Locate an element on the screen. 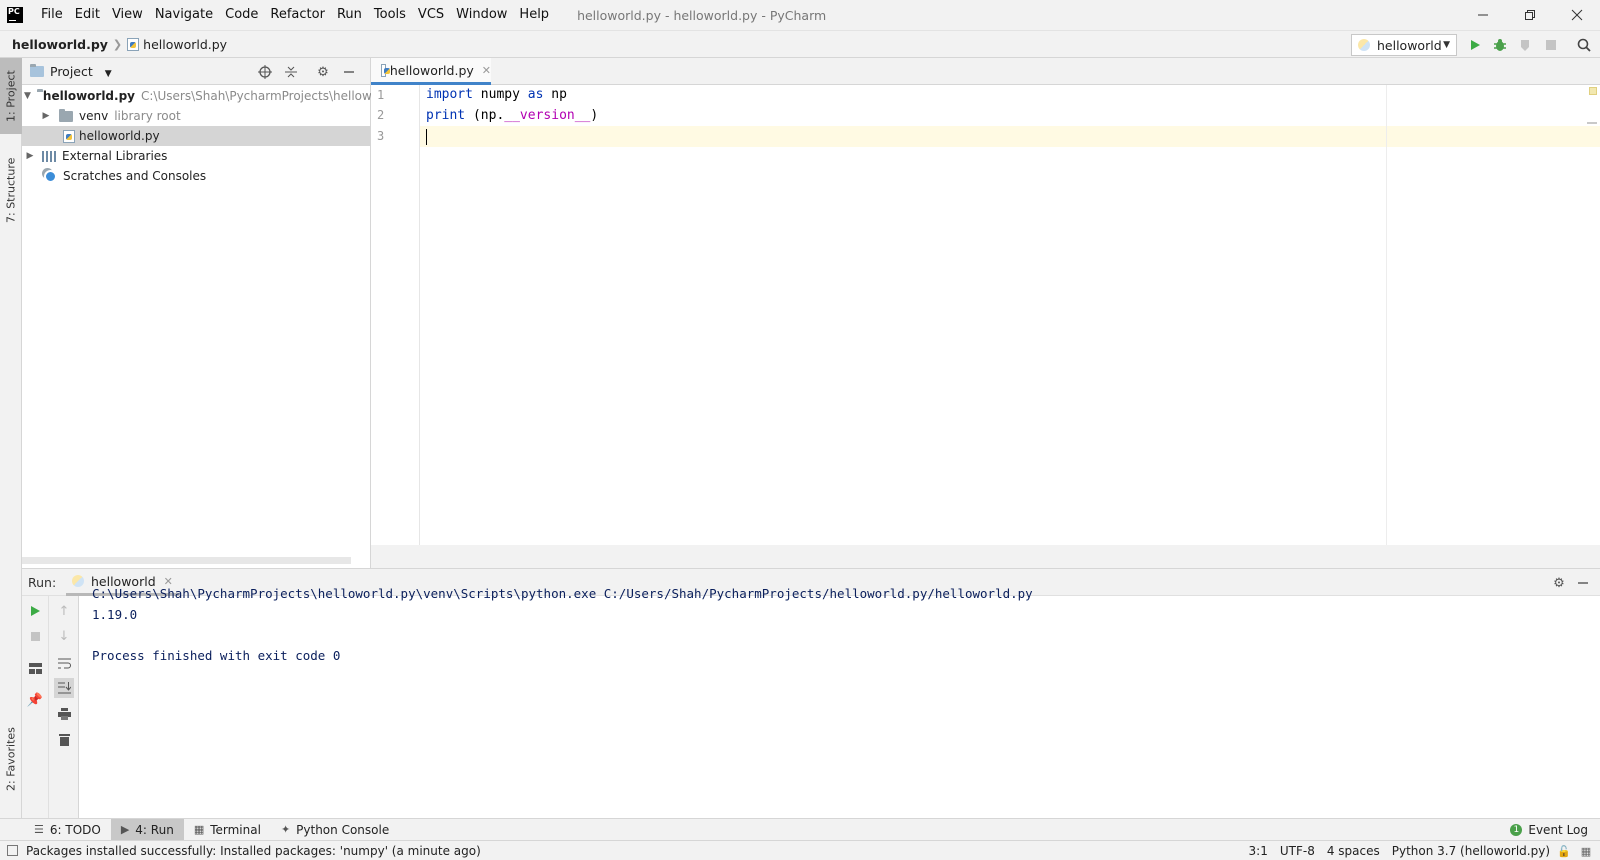  layout-icon is located at coordinates (35, 668).